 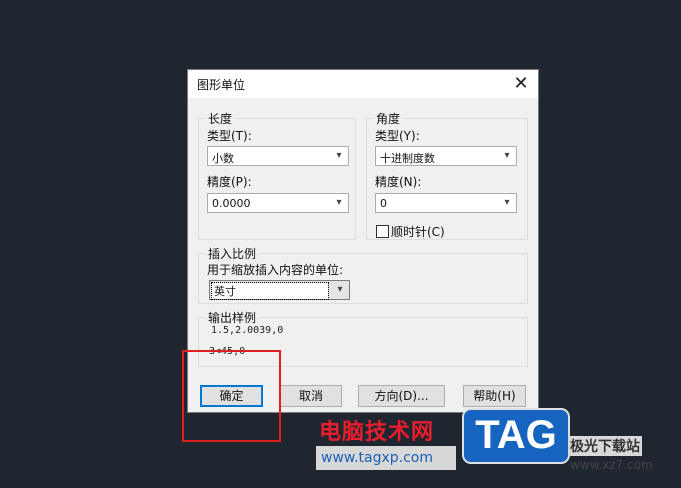 I want to click on angle-group-title: 角度, so click(x=388, y=118).